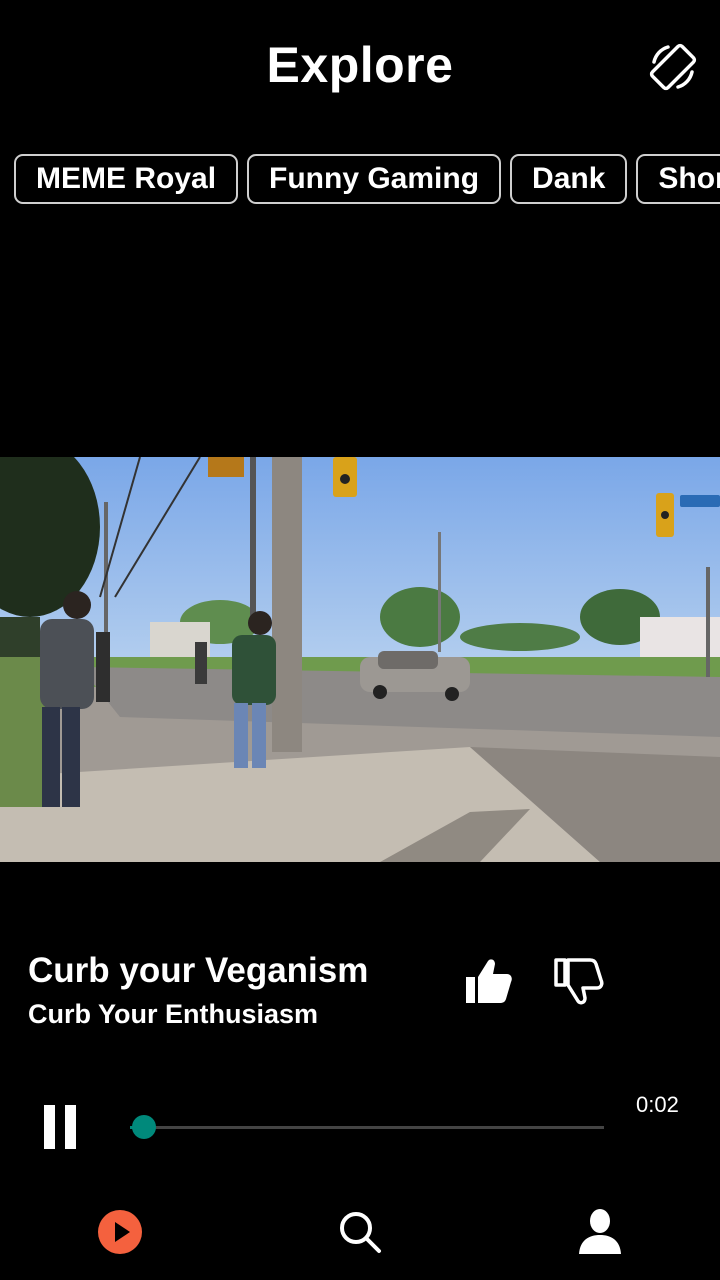  Describe the element at coordinates (374, 179) in the screenshot. I see `chip-funny-gaming: Funny Gaming` at that location.